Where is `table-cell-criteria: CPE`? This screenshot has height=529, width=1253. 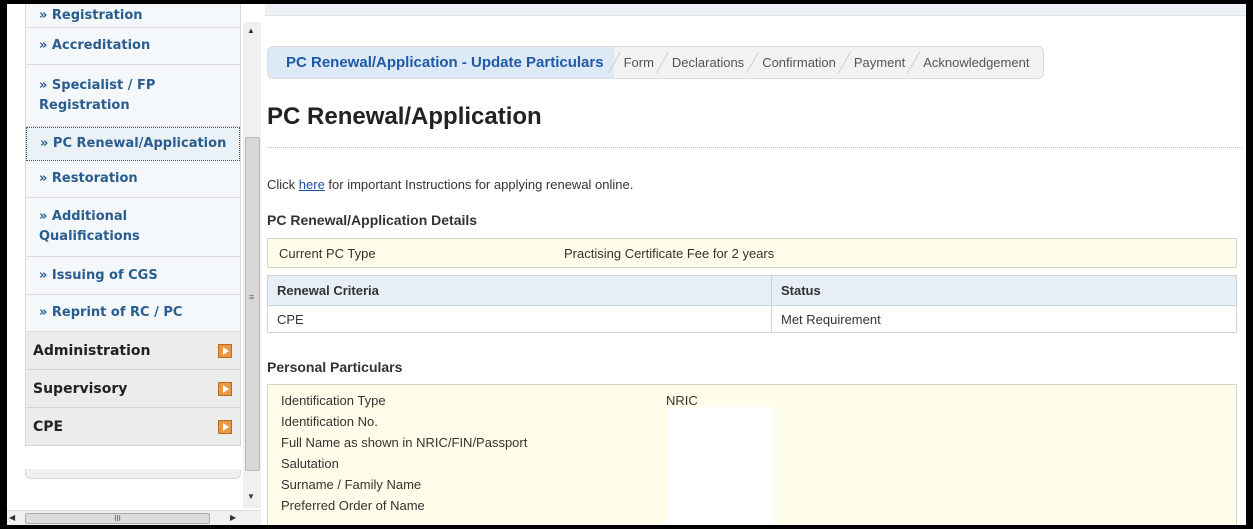 table-cell-criteria: CPE is located at coordinates (519, 319).